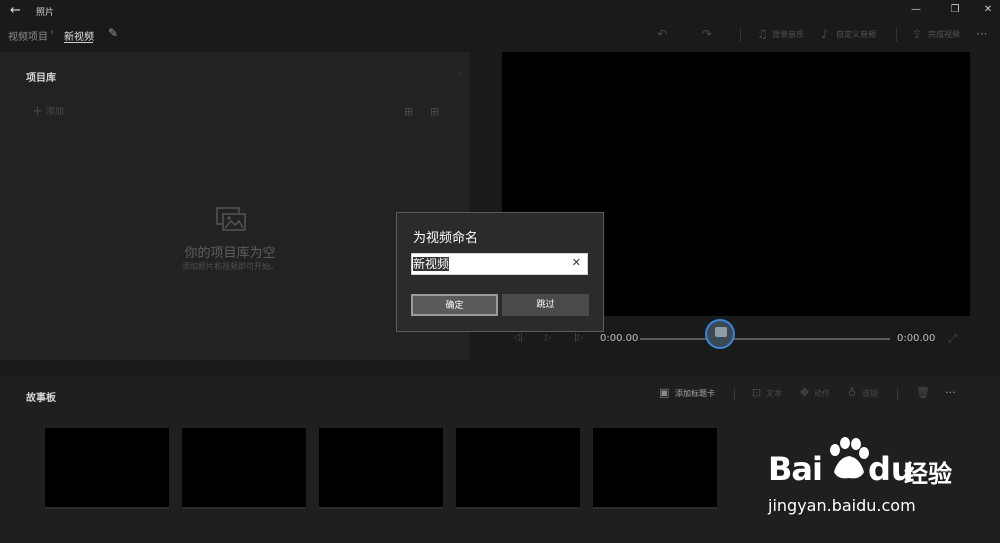 This screenshot has width=1000, height=543. Describe the element at coordinates (545, 305) in the screenshot. I see `skip-button: 跳过` at that location.